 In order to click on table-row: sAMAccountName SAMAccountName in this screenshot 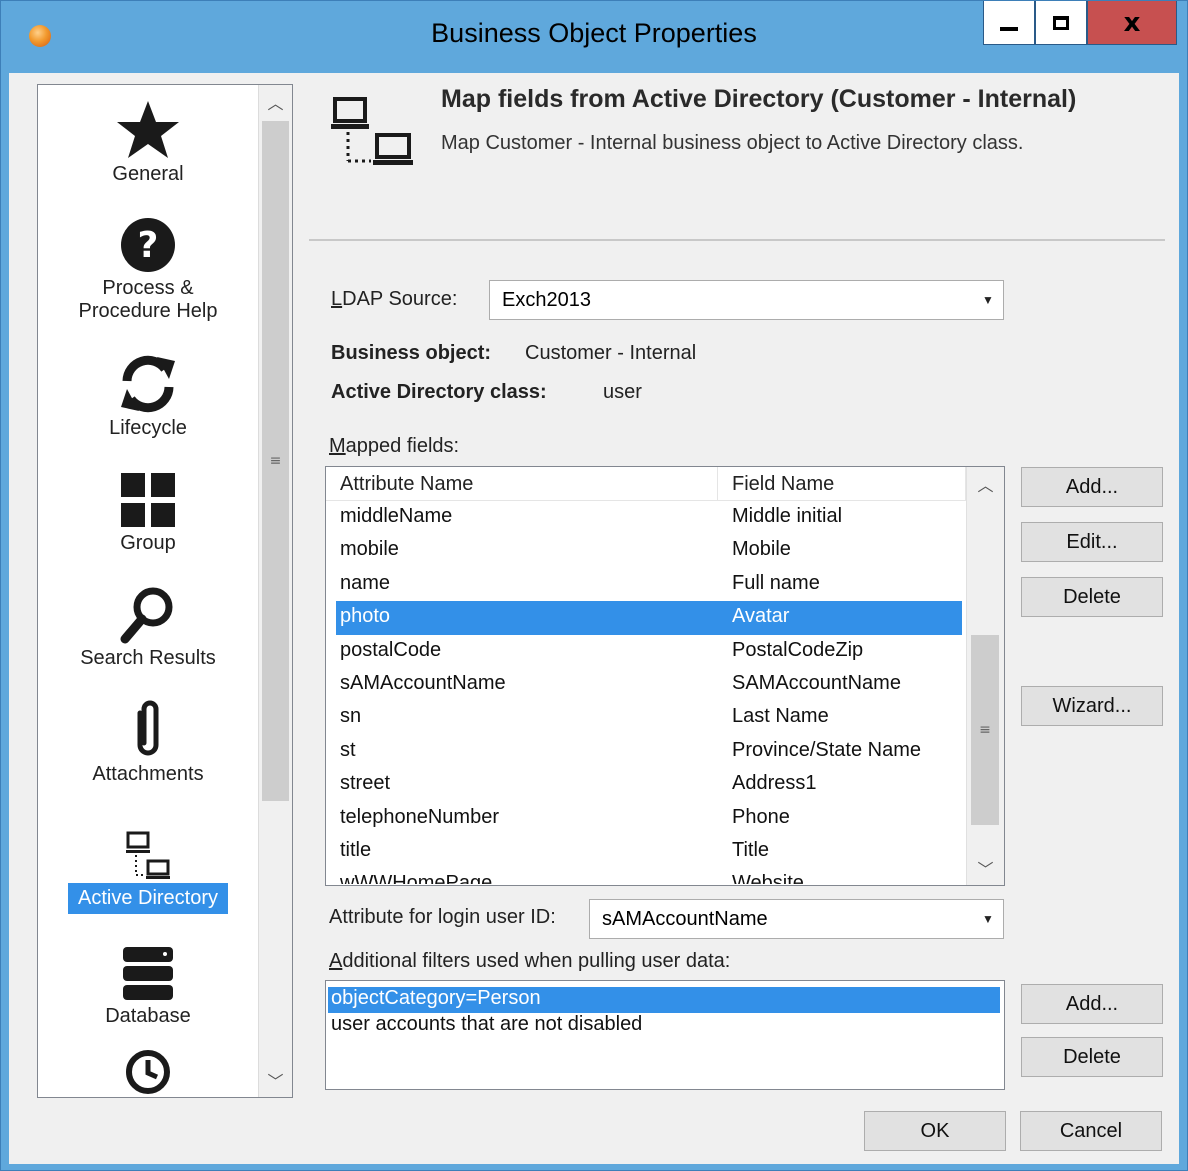, I will do `click(646, 684)`.